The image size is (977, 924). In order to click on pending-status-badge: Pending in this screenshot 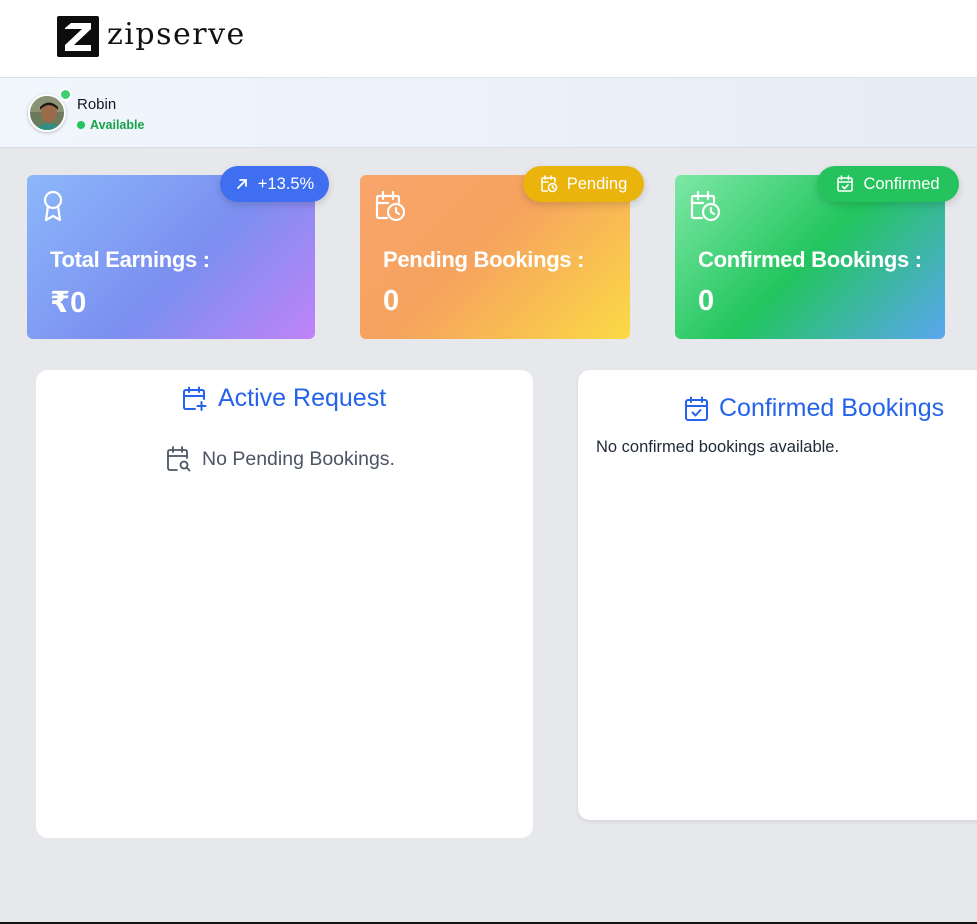, I will do `click(583, 184)`.